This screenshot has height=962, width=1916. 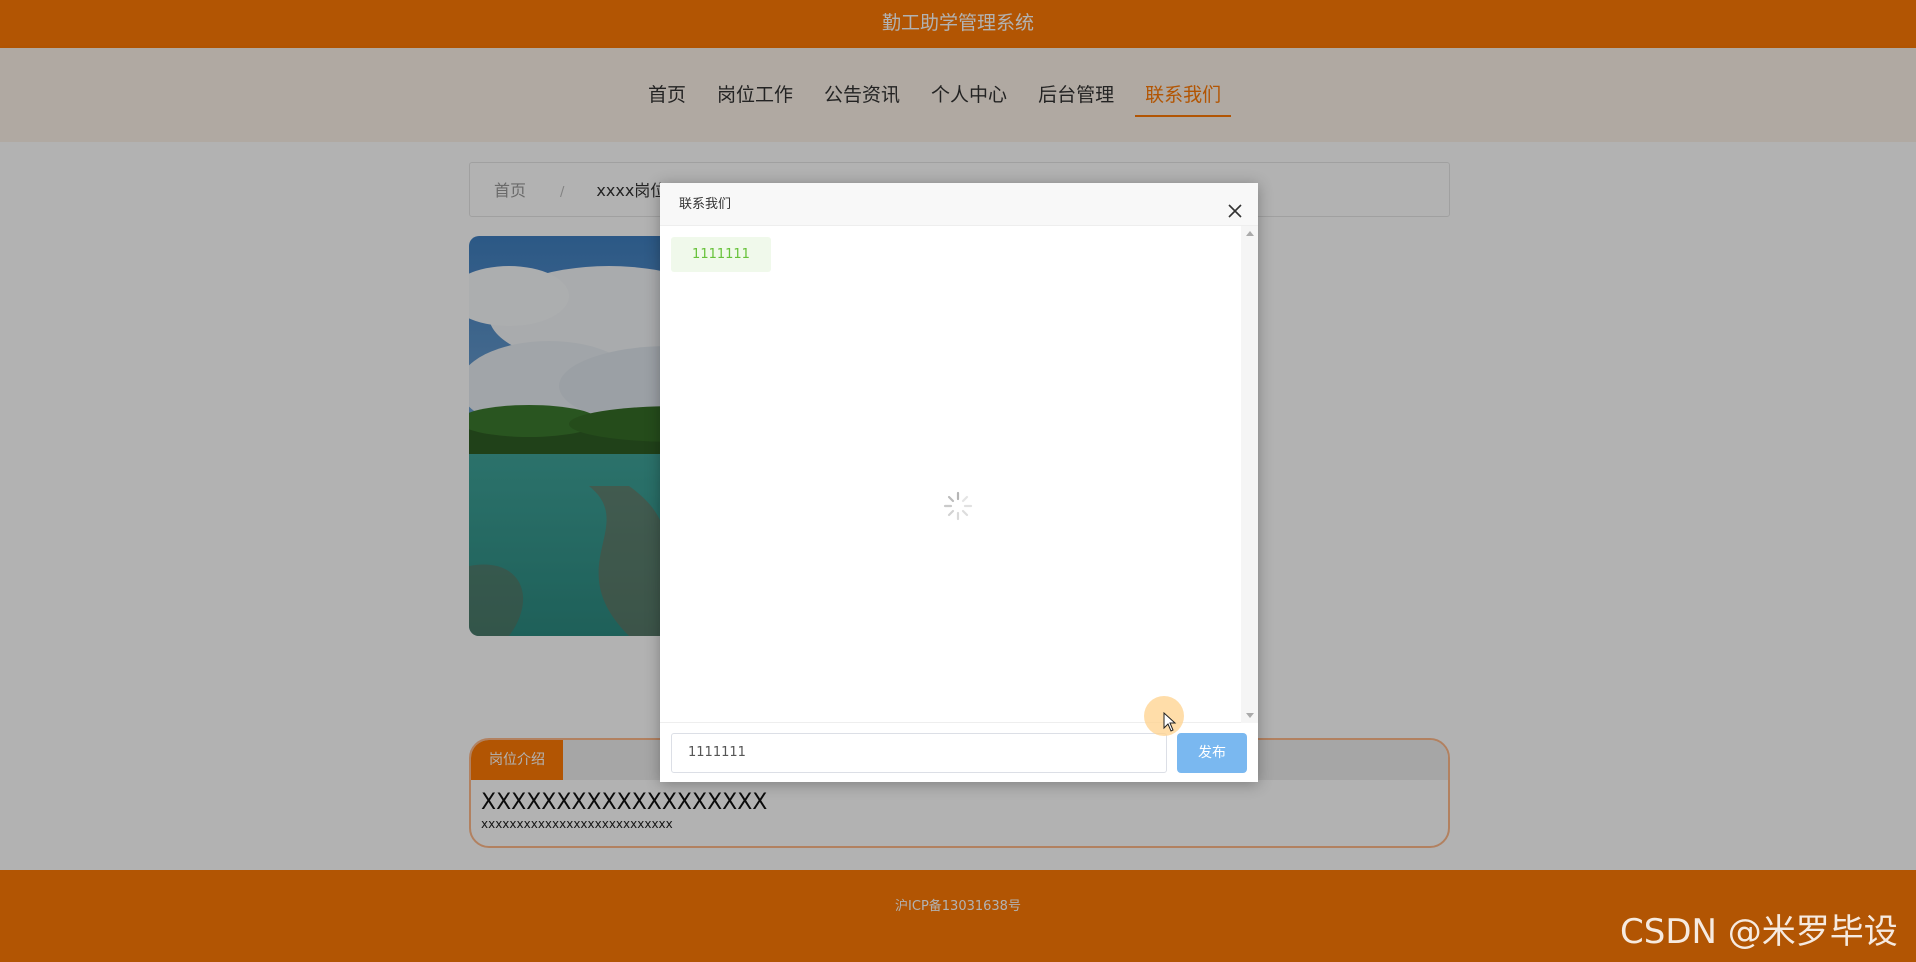 What do you see at coordinates (1235, 206) in the screenshot?
I see `close-icon` at bounding box center [1235, 206].